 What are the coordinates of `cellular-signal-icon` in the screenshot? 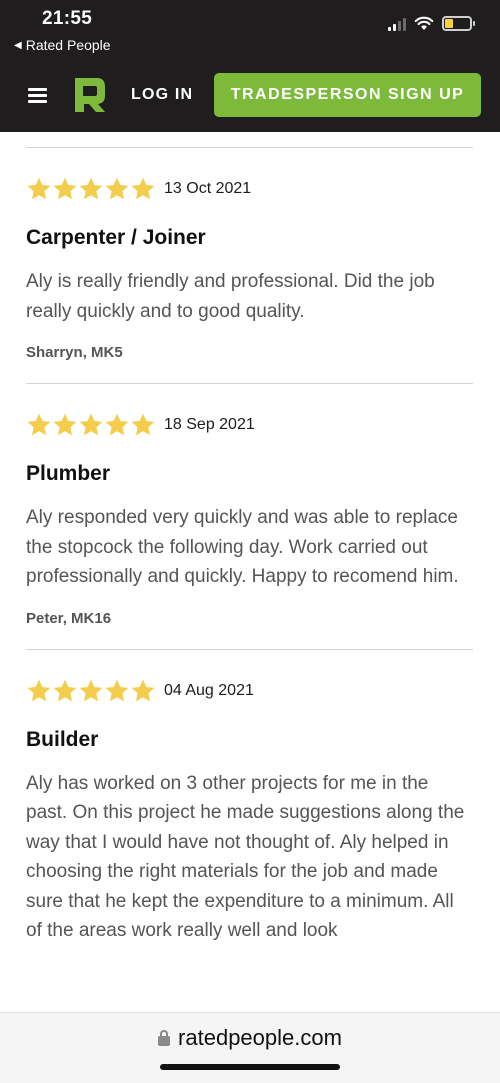 It's located at (397, 24).